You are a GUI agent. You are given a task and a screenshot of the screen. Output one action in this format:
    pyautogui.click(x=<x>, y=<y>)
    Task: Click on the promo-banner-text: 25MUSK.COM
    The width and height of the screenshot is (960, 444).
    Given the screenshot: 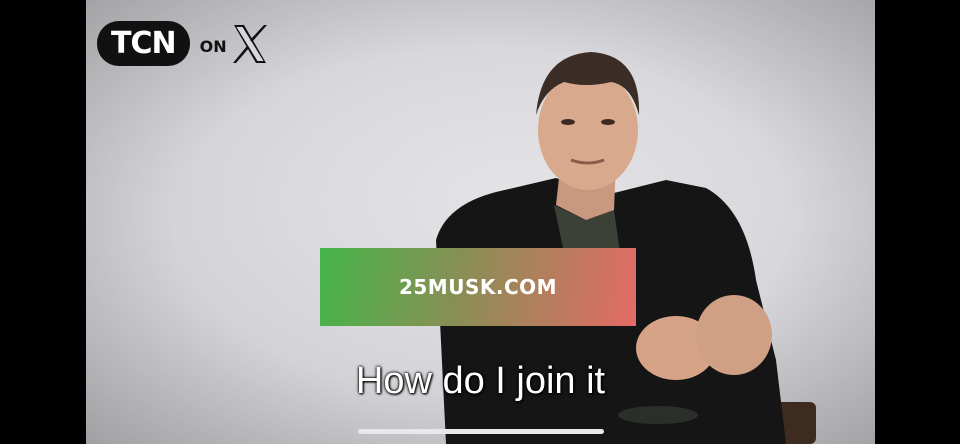 What is the action you would take?
    pyautogui.click(x=478, y=287)
    